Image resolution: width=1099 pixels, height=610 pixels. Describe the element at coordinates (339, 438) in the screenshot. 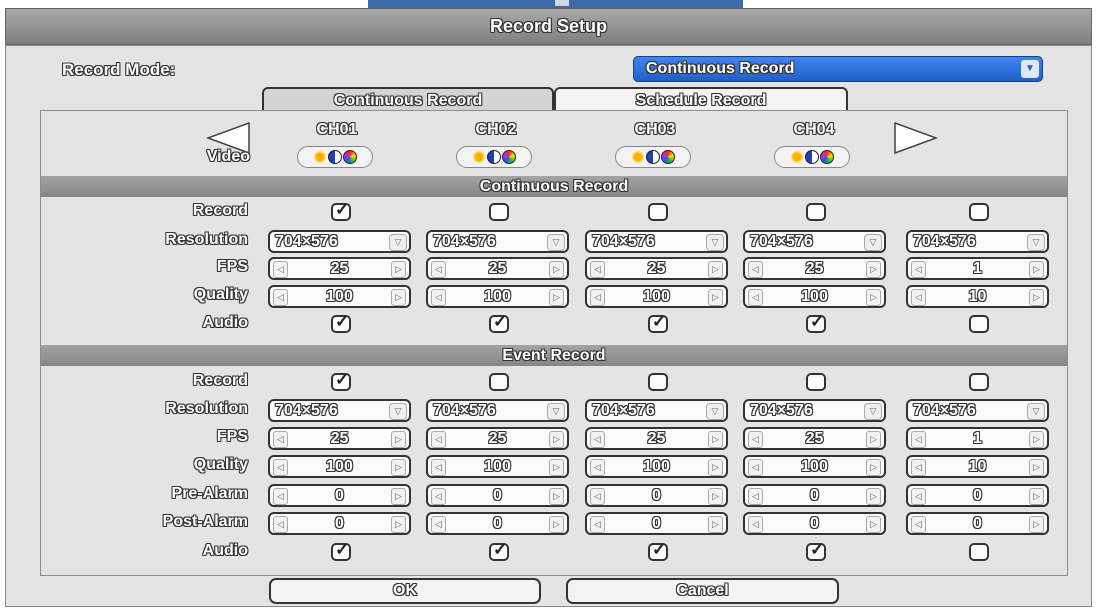

I see `fps-spinner-1: ◁ 25 ▷` at that location.